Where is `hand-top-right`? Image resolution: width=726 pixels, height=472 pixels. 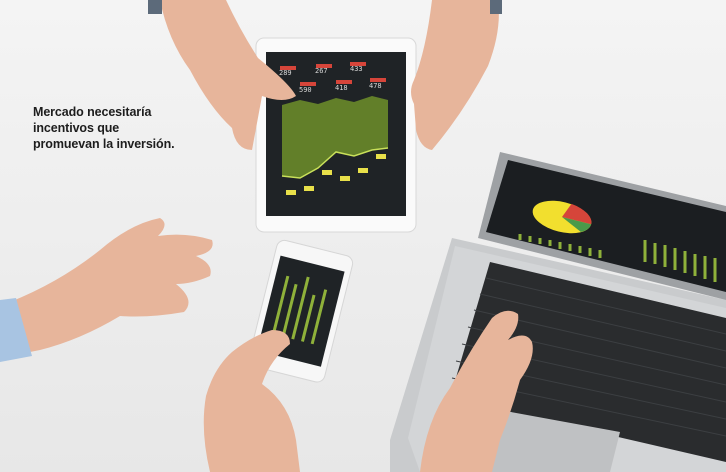
hand-top-right is located at coordinates (455, 75).